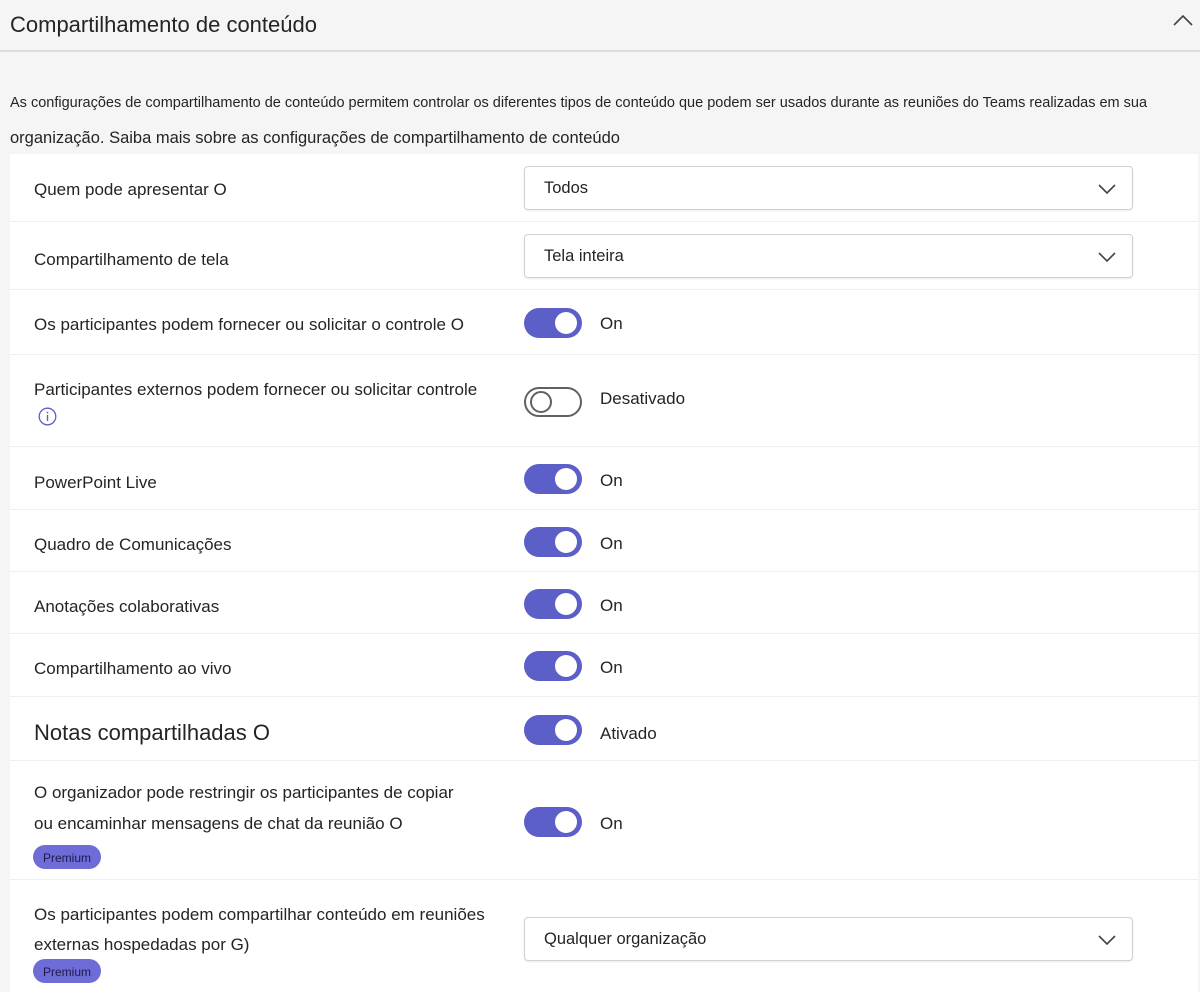  Describe the element at coordinates (584, 256) in the screenshot. I see `dropdown-value: Tela inteira` at that location.